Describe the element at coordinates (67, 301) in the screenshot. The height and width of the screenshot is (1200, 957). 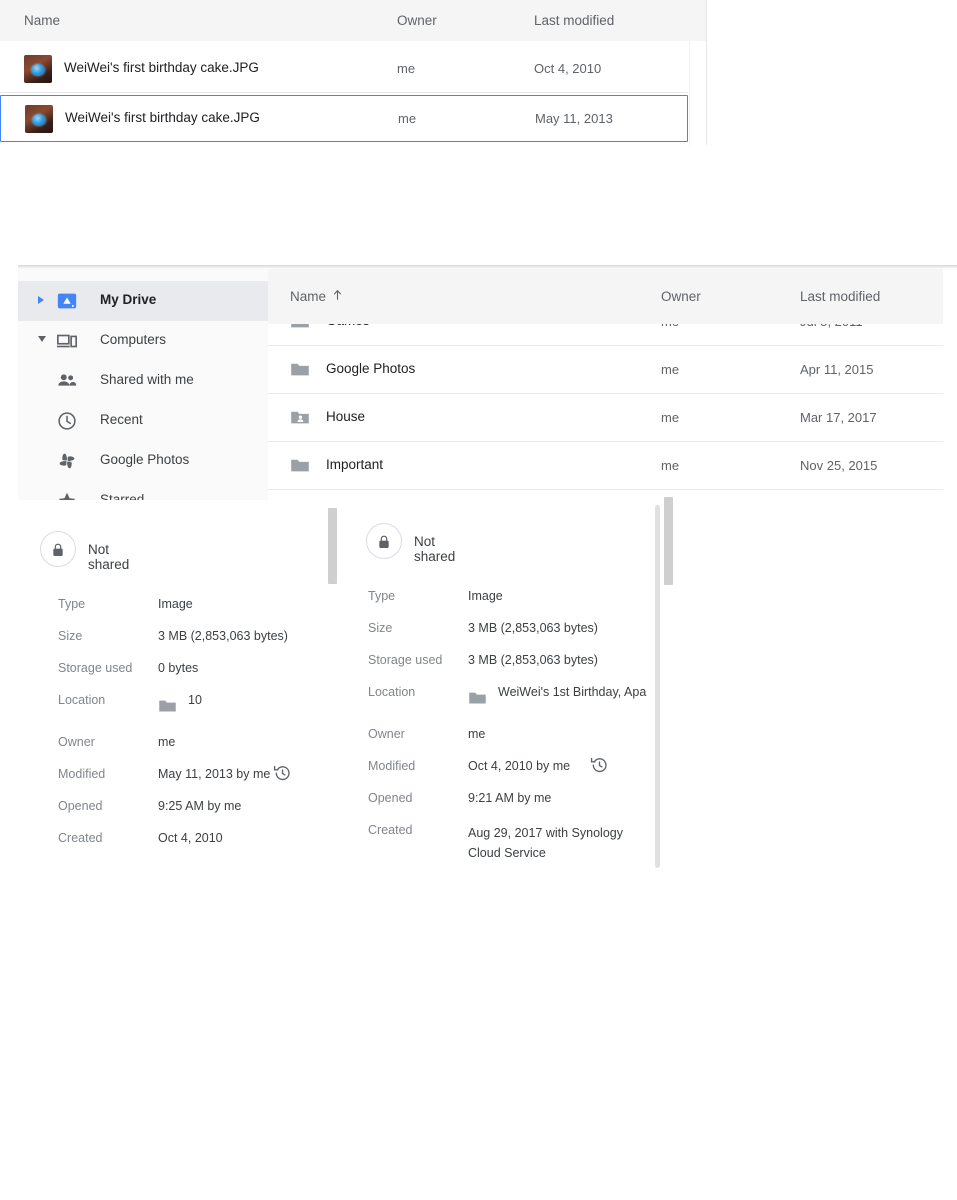
I see `drive-icon` at that location.